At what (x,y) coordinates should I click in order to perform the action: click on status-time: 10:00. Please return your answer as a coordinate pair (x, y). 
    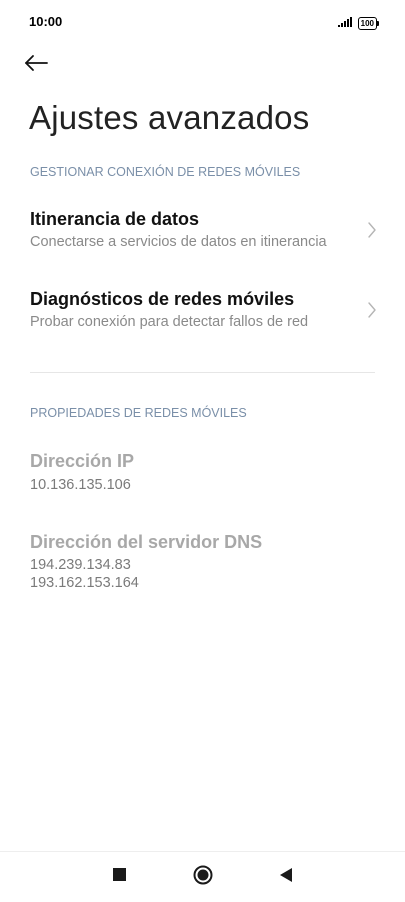
    Looking at the image, I should click on (46, 21).